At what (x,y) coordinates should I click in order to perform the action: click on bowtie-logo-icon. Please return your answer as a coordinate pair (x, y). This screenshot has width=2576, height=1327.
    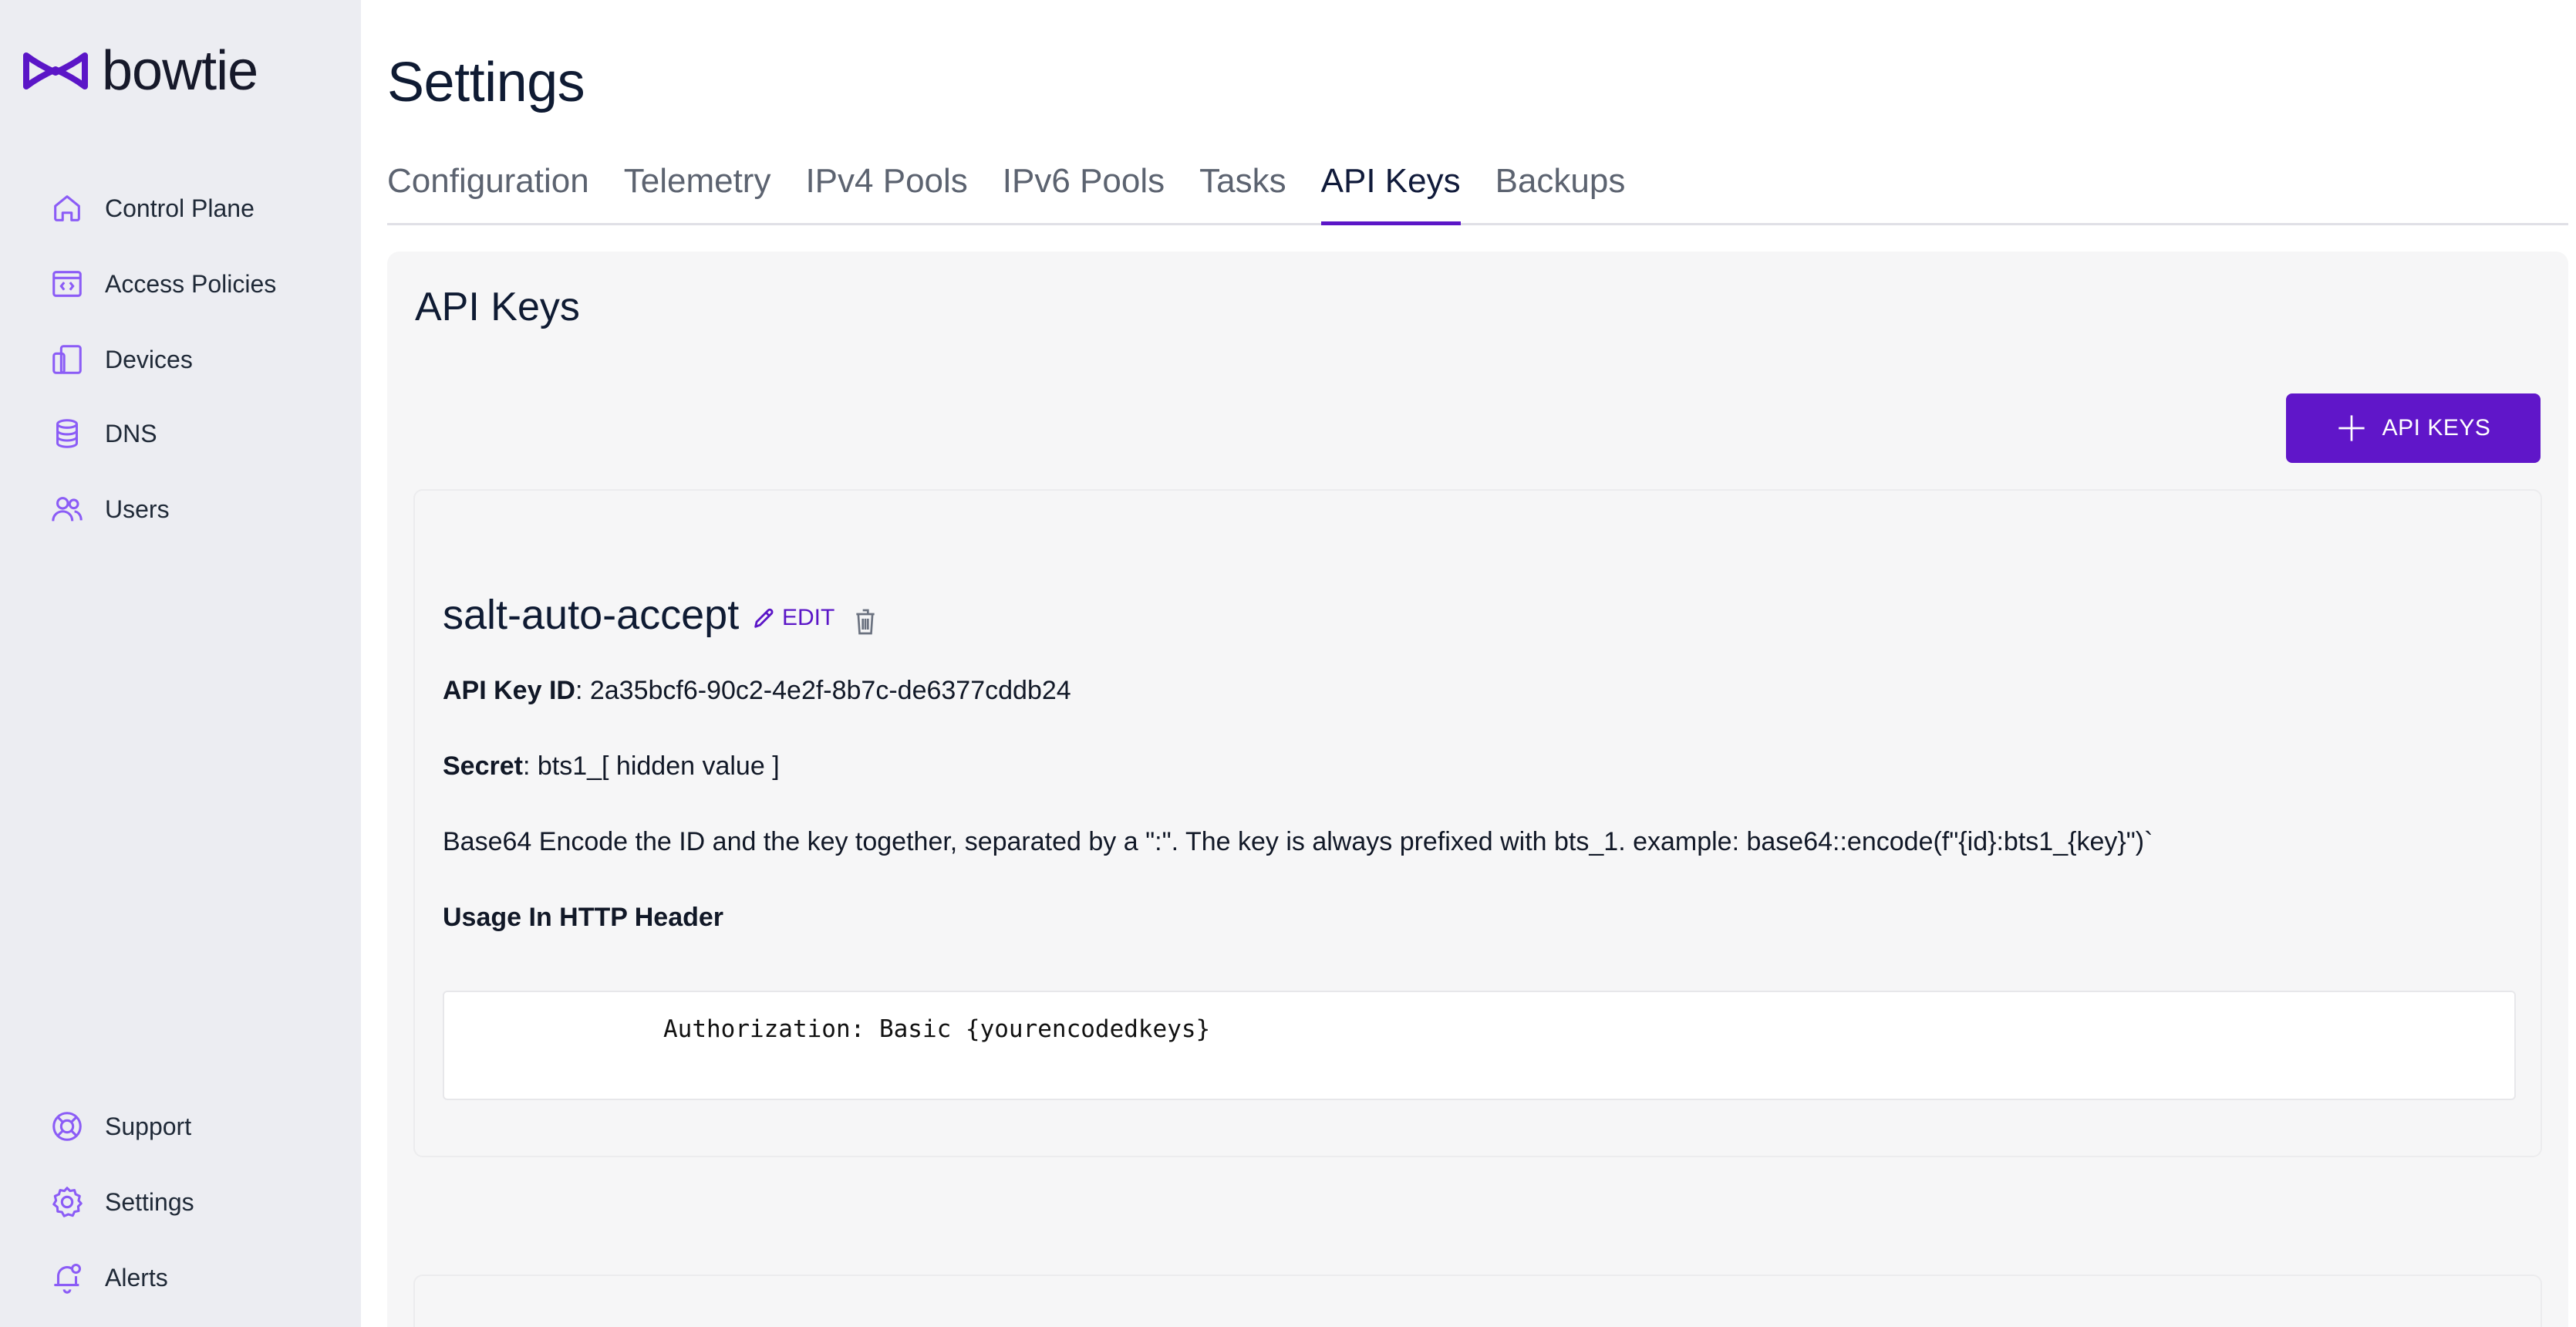
    Looking at the image, I should click on (55, 70).